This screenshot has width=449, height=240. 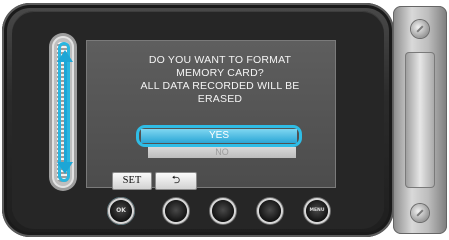 I want to click on hinge-panel, so click(x=420, y=120).